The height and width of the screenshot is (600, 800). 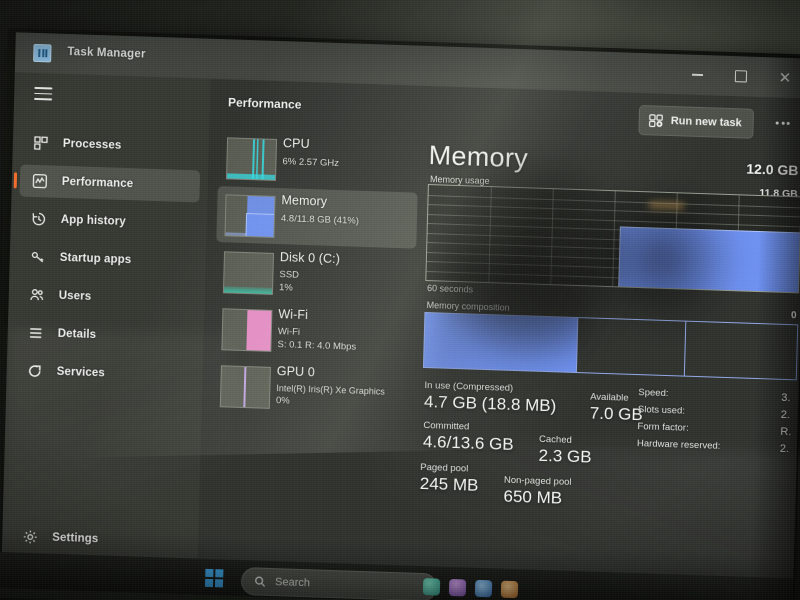 I want to click on minimize-button, so click(x=696, y=74).